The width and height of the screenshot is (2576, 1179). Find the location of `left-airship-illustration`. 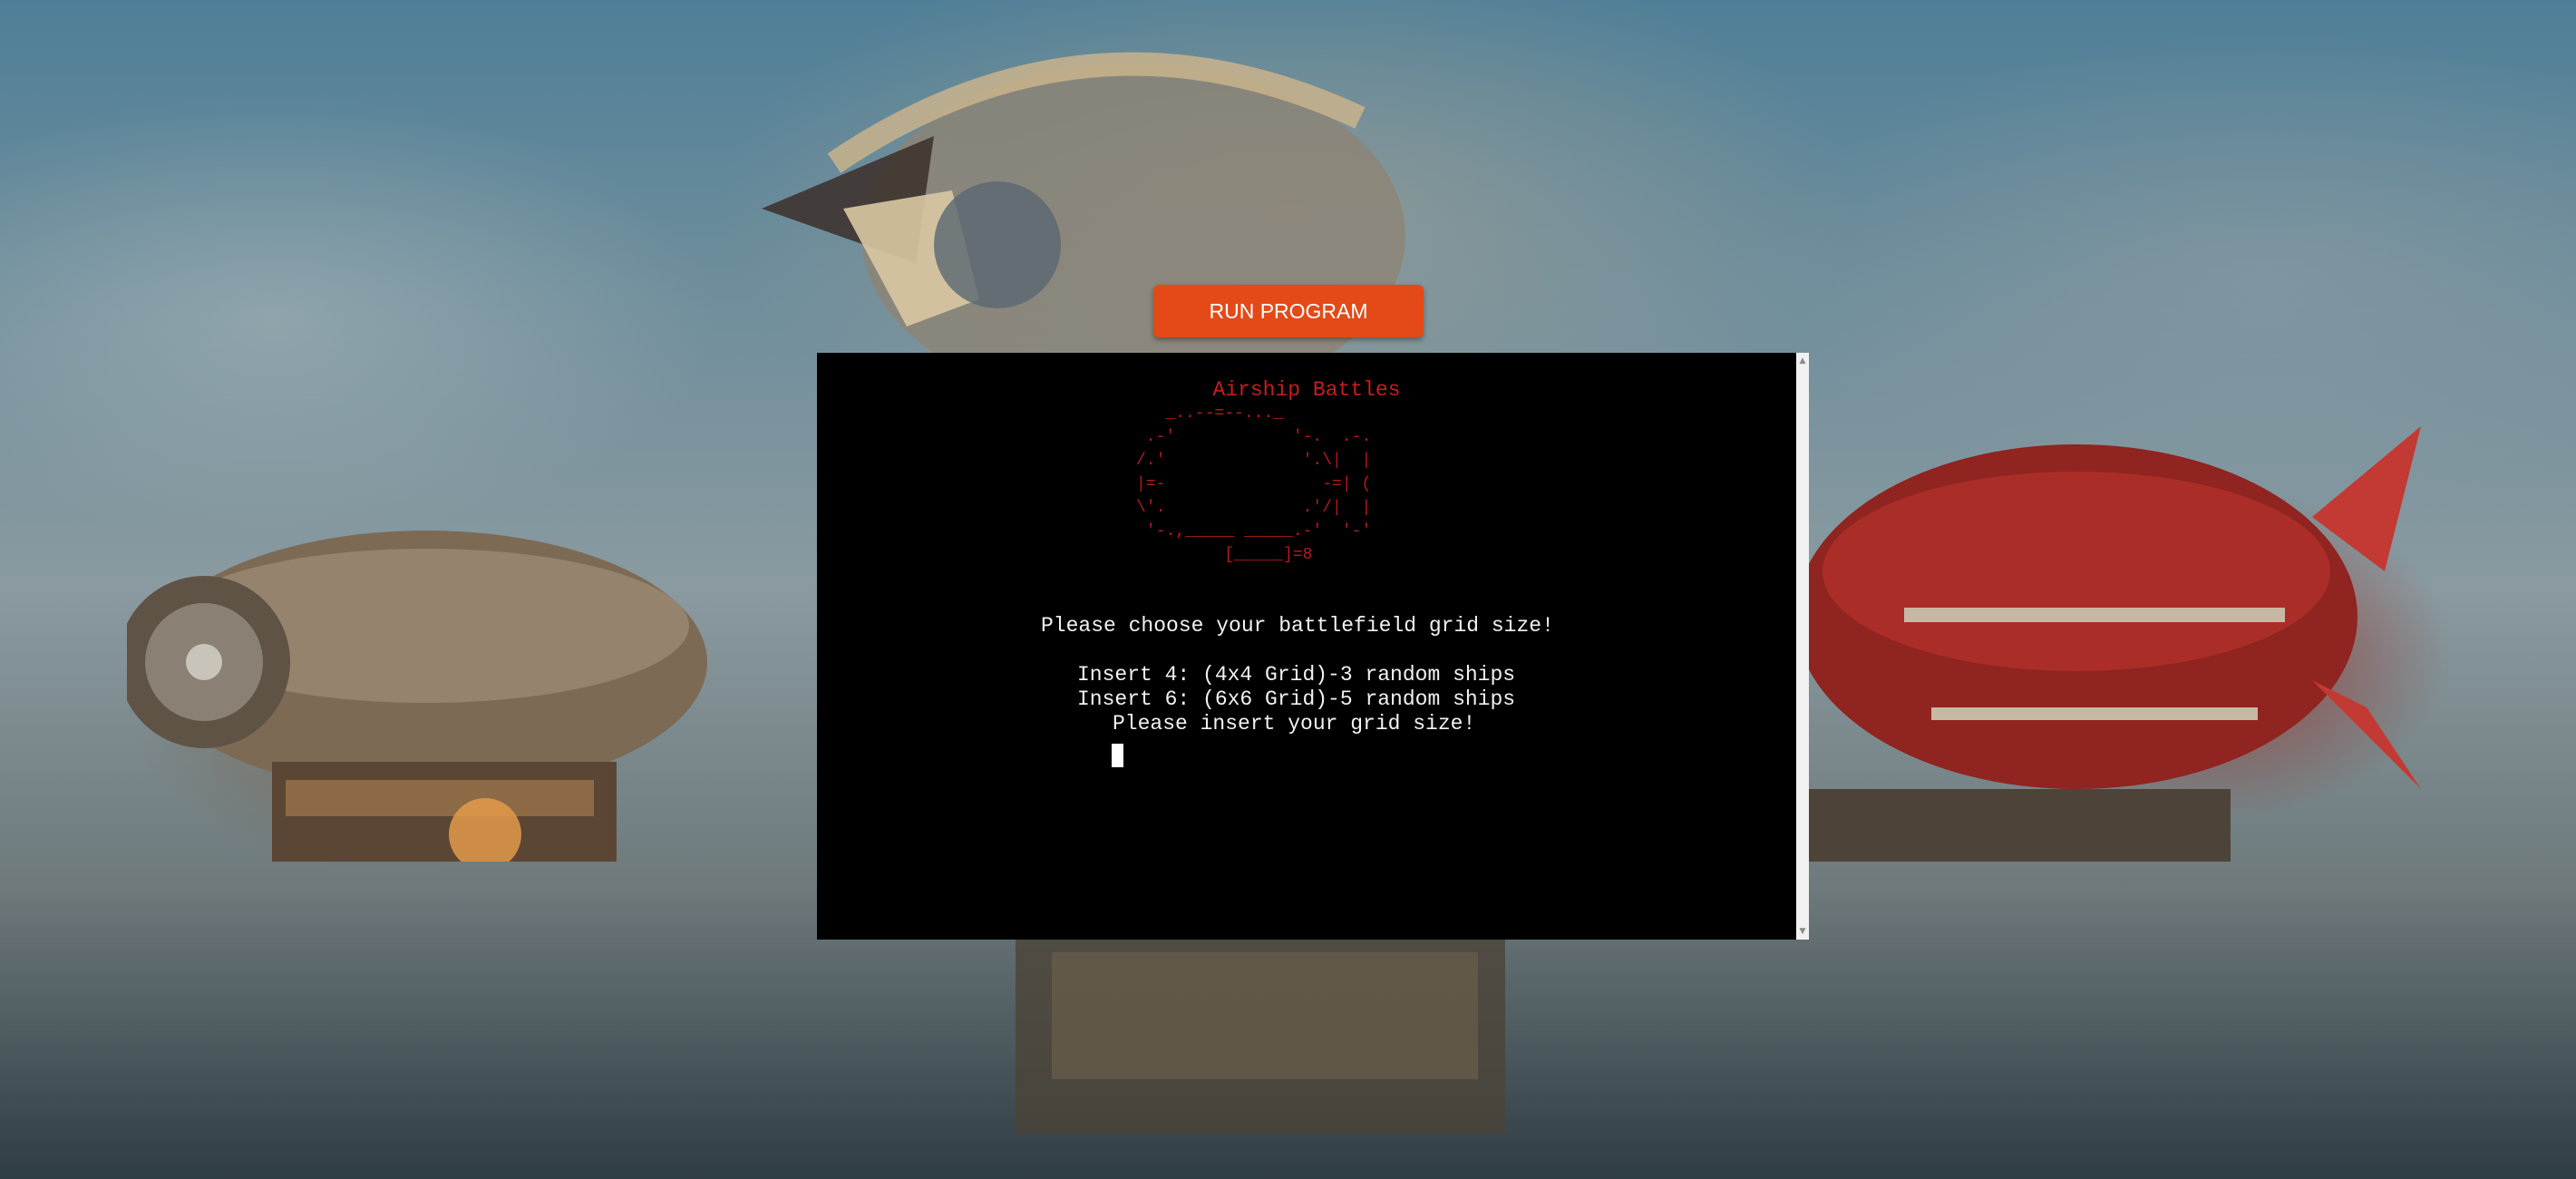

left-airship-illustration is located at coordinates (417, 697).